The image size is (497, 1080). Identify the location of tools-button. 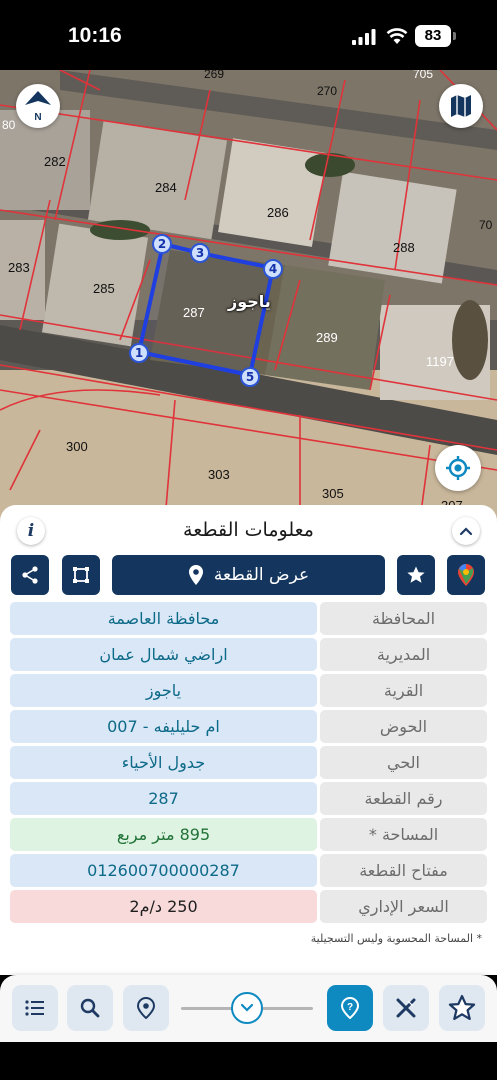
(406, 1008).